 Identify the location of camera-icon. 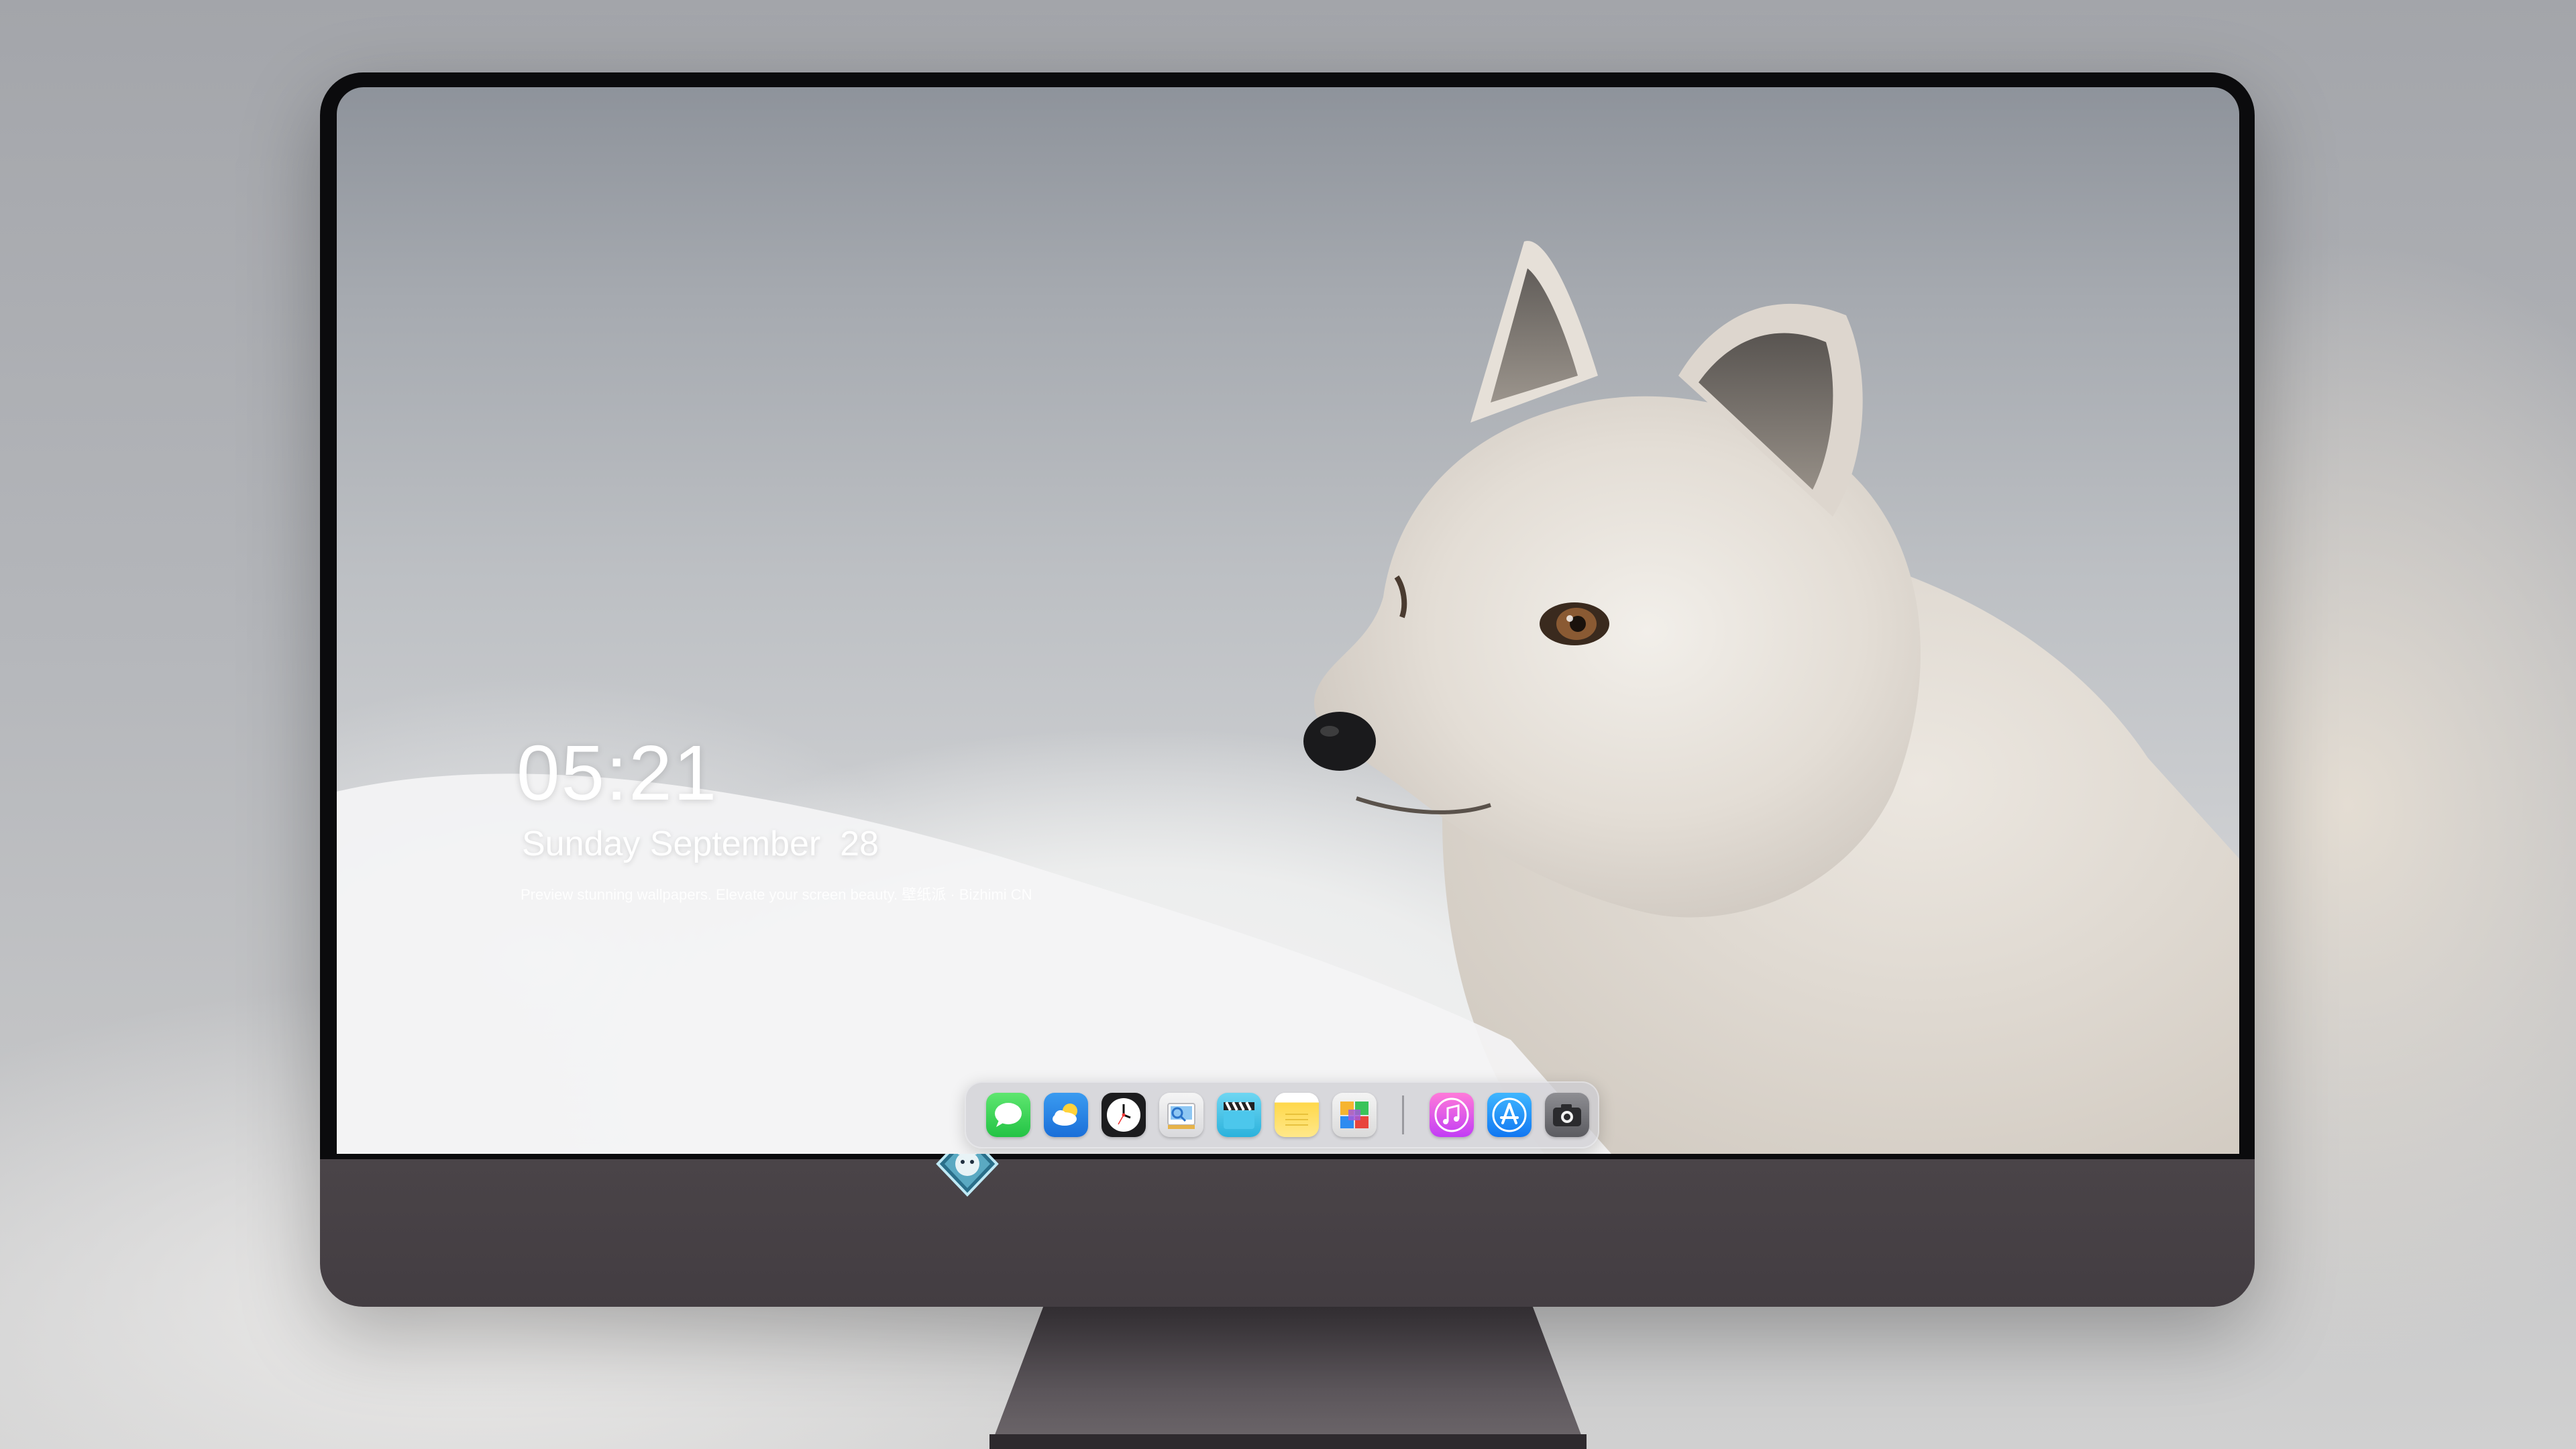
(1567, 1115).